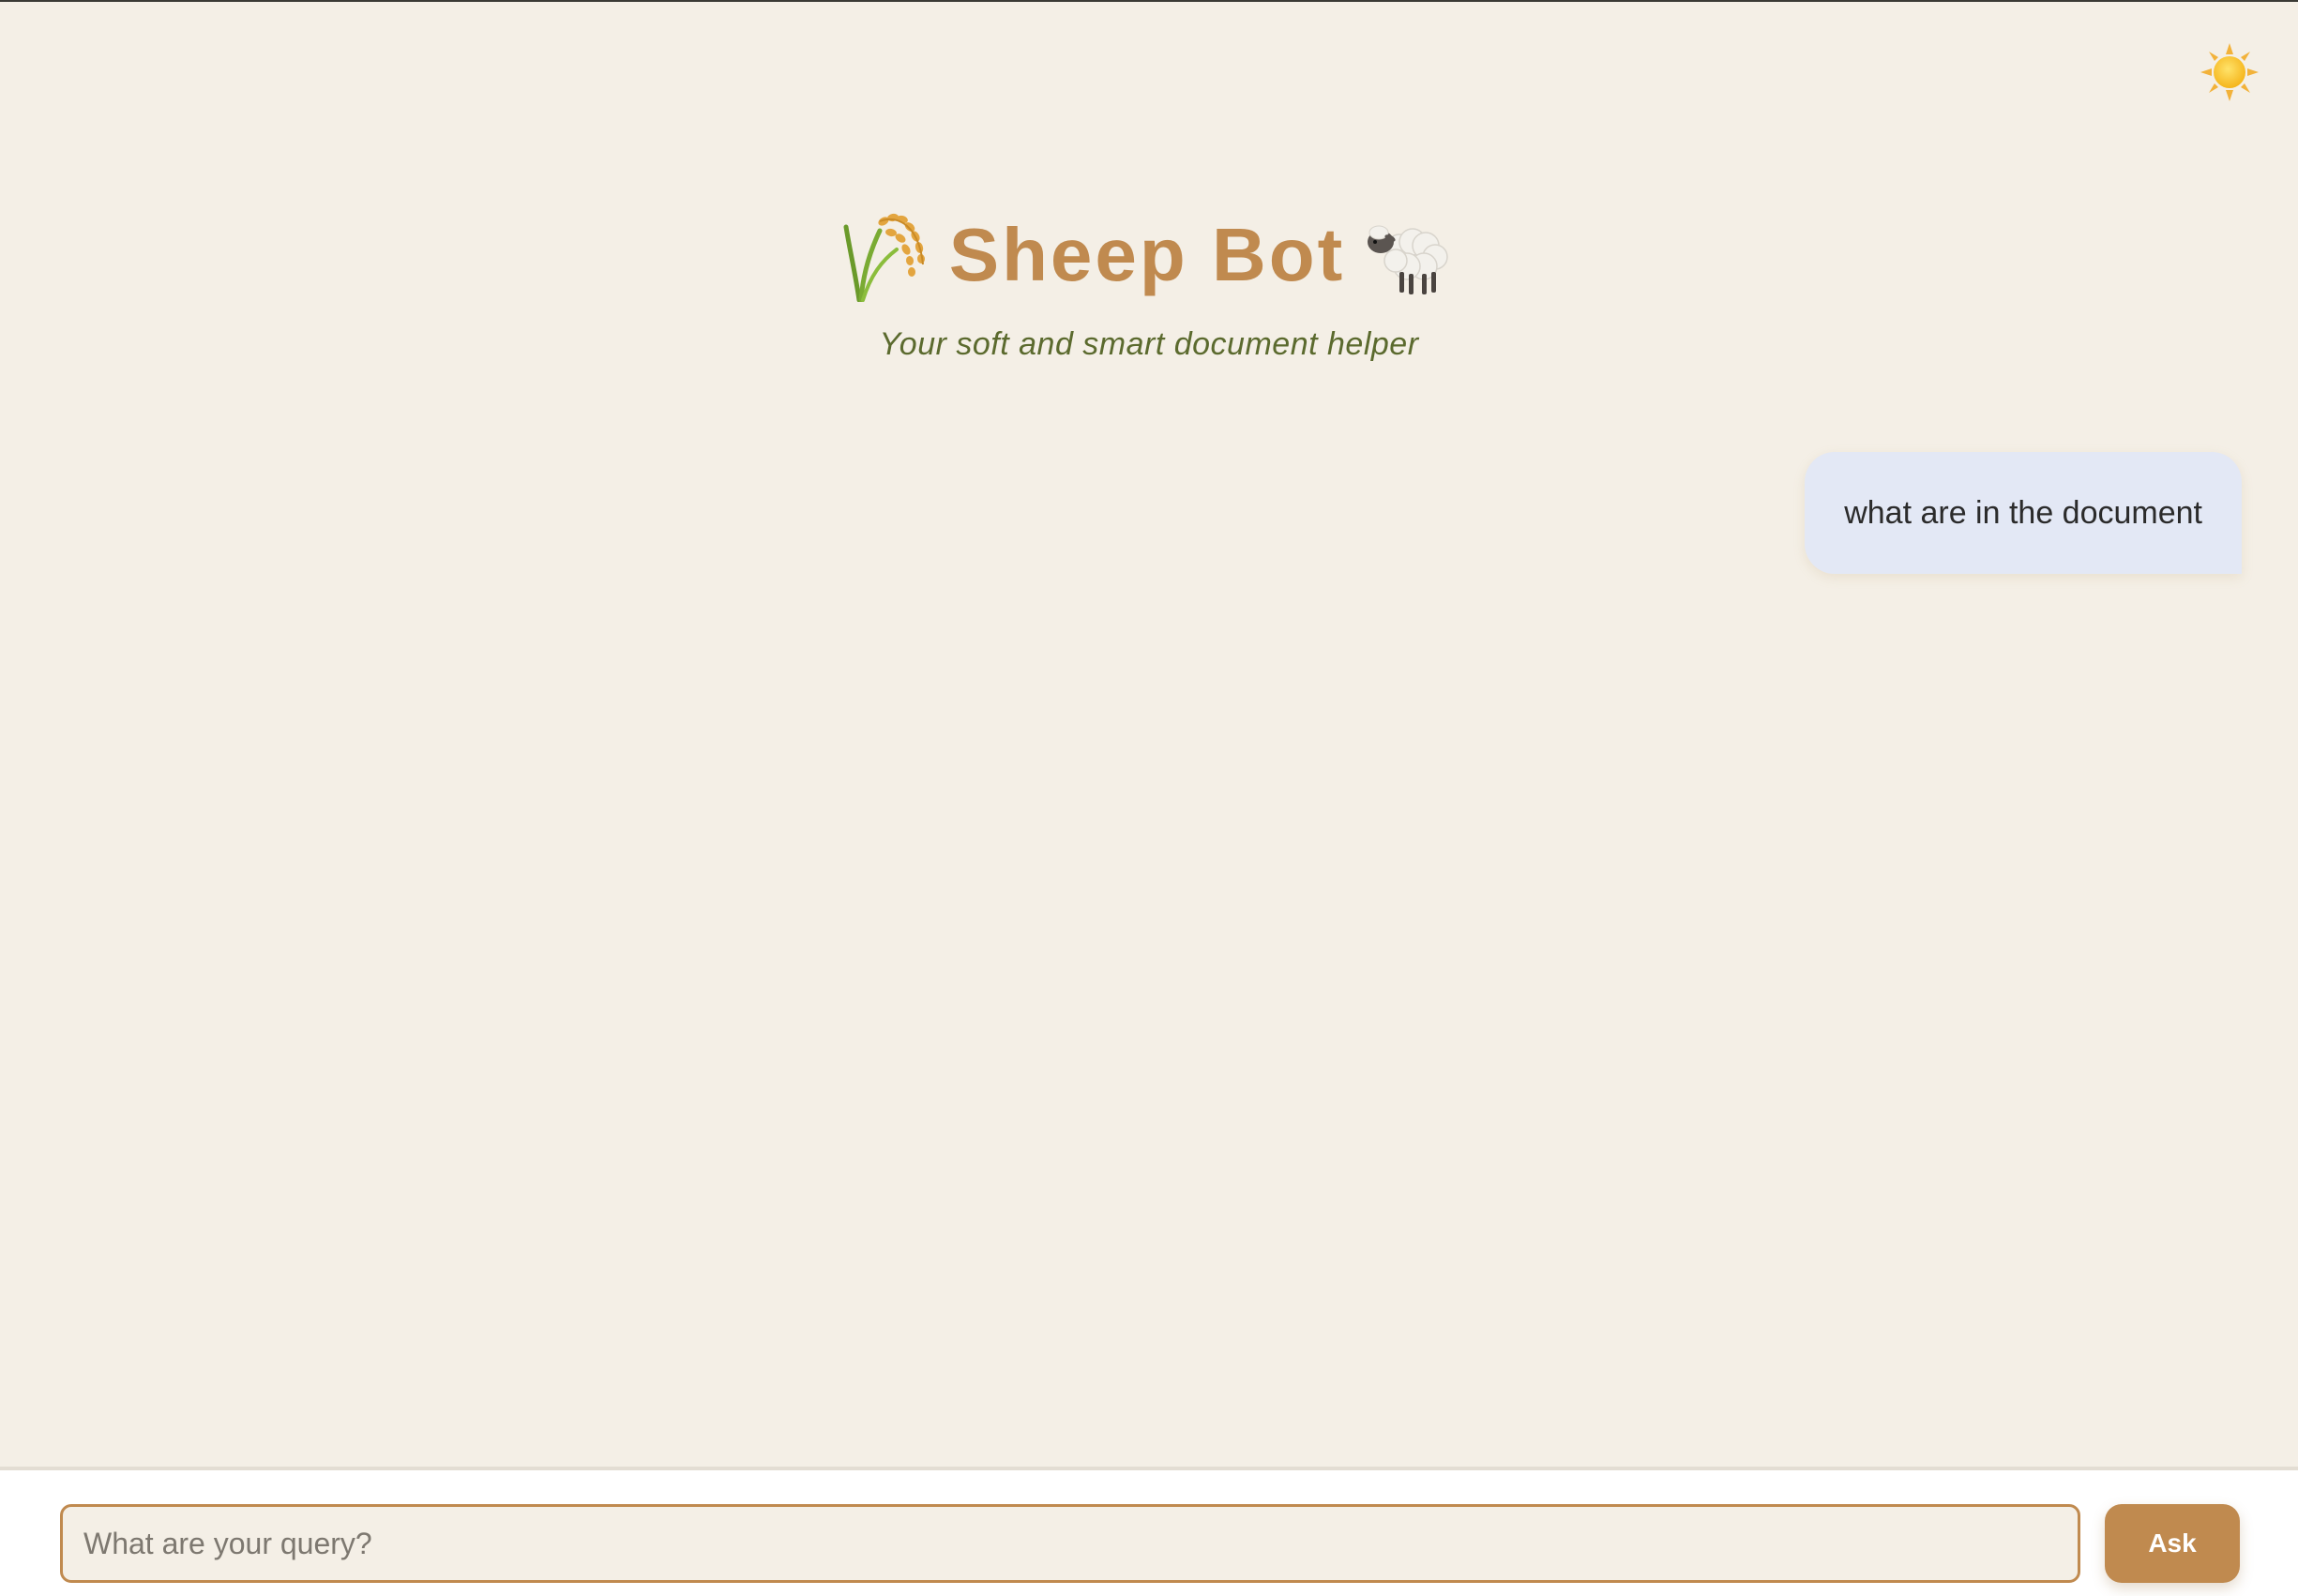 This screenshot has width=2298, height=1596. I want to click on theme-toggle-button, so click(2229, 72).